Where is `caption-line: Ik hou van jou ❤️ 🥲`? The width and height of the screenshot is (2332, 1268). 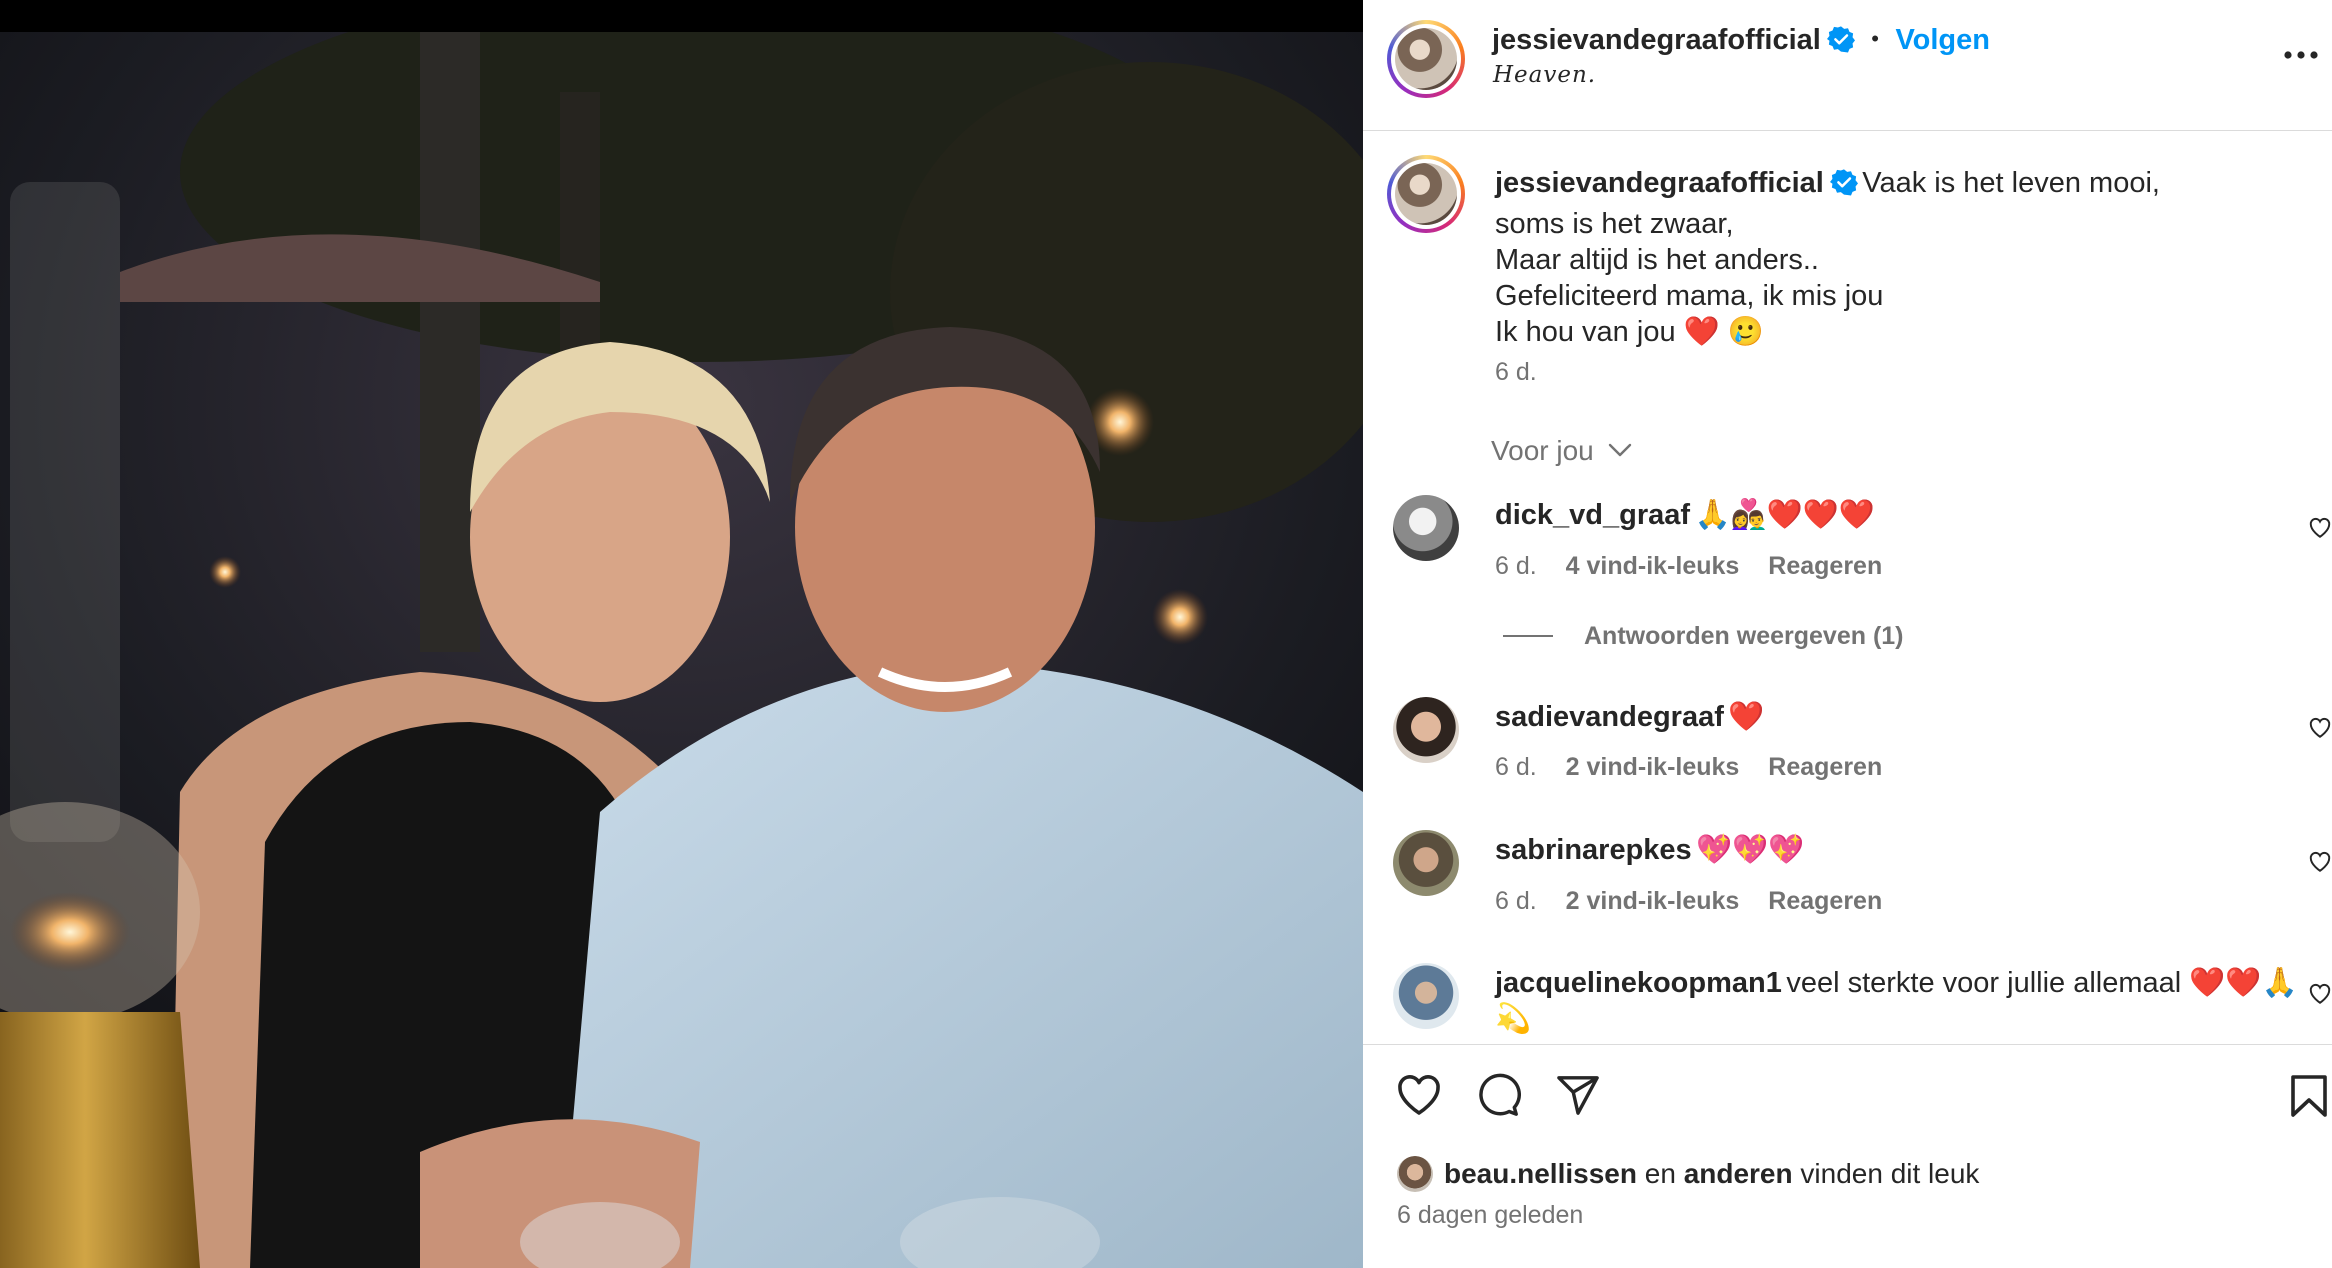
caption-line: Ik hou van jou ❤️ 🥲 is located at coordinates (1629, 332).